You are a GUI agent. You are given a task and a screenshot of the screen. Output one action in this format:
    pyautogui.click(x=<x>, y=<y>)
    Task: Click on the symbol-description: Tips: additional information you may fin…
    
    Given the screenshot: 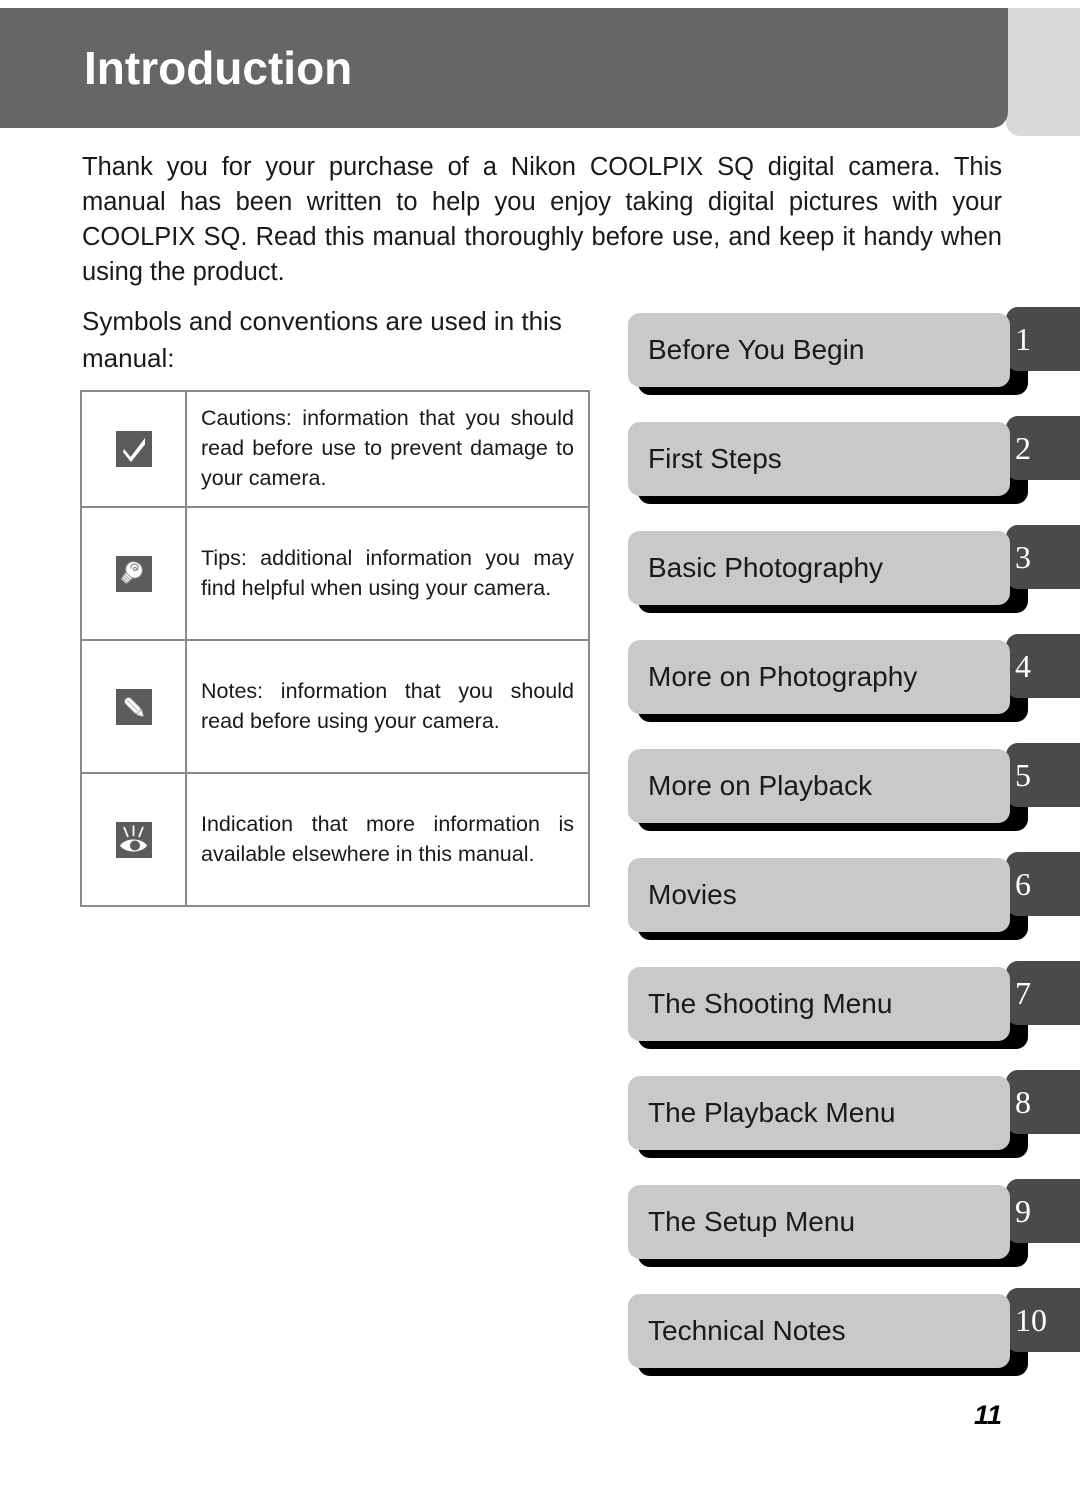 What is the action you would take?
    pyautogui.click(x=387, y=573)
    